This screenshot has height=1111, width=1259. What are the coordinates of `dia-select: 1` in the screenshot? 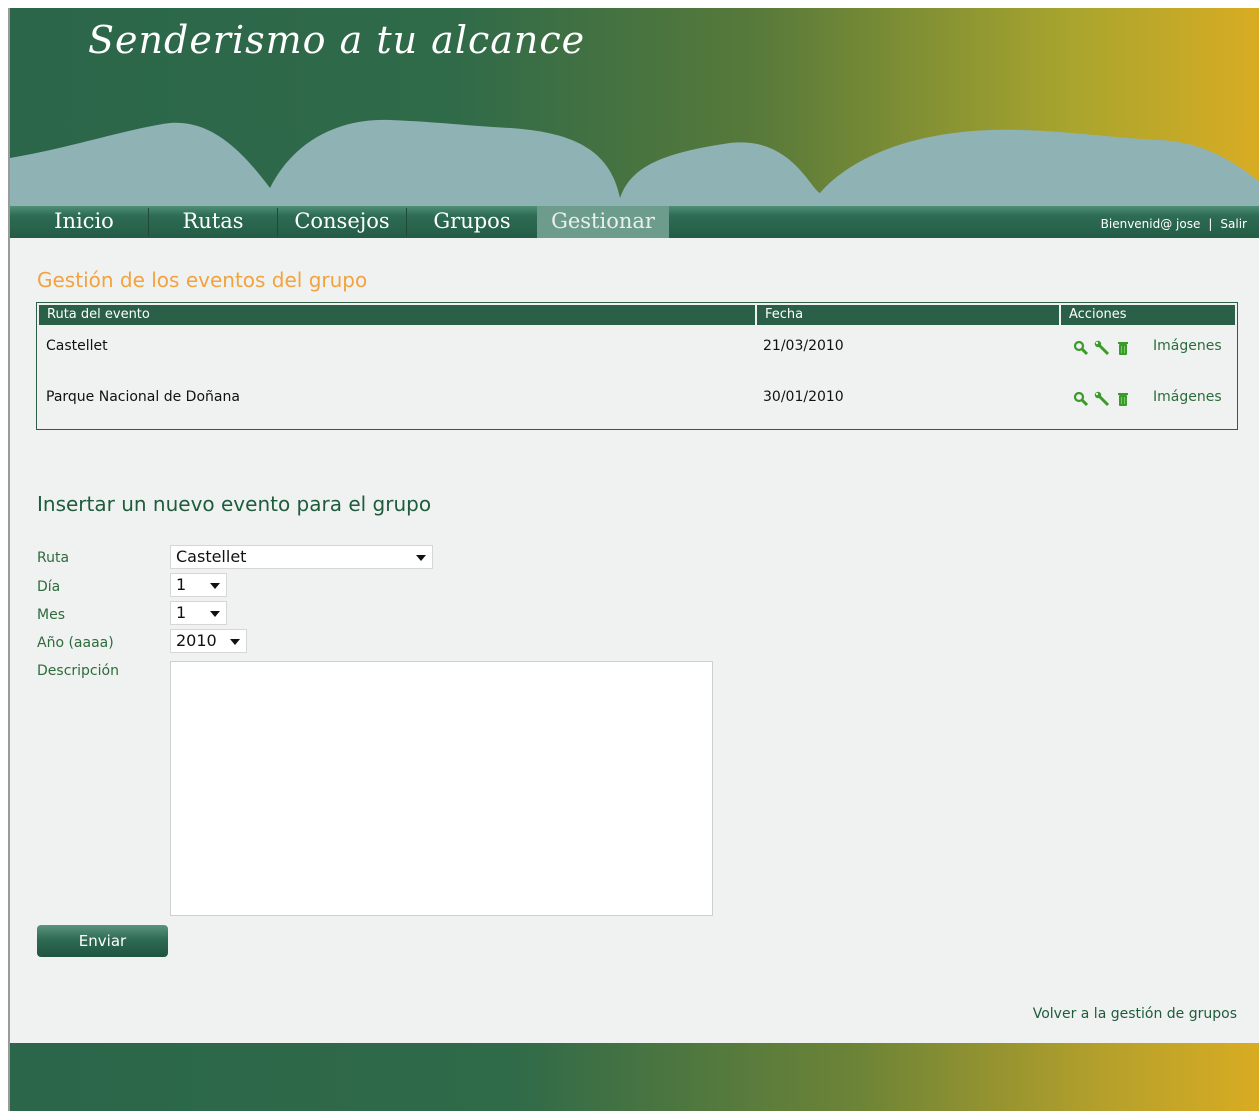 It's located at (198, 585).